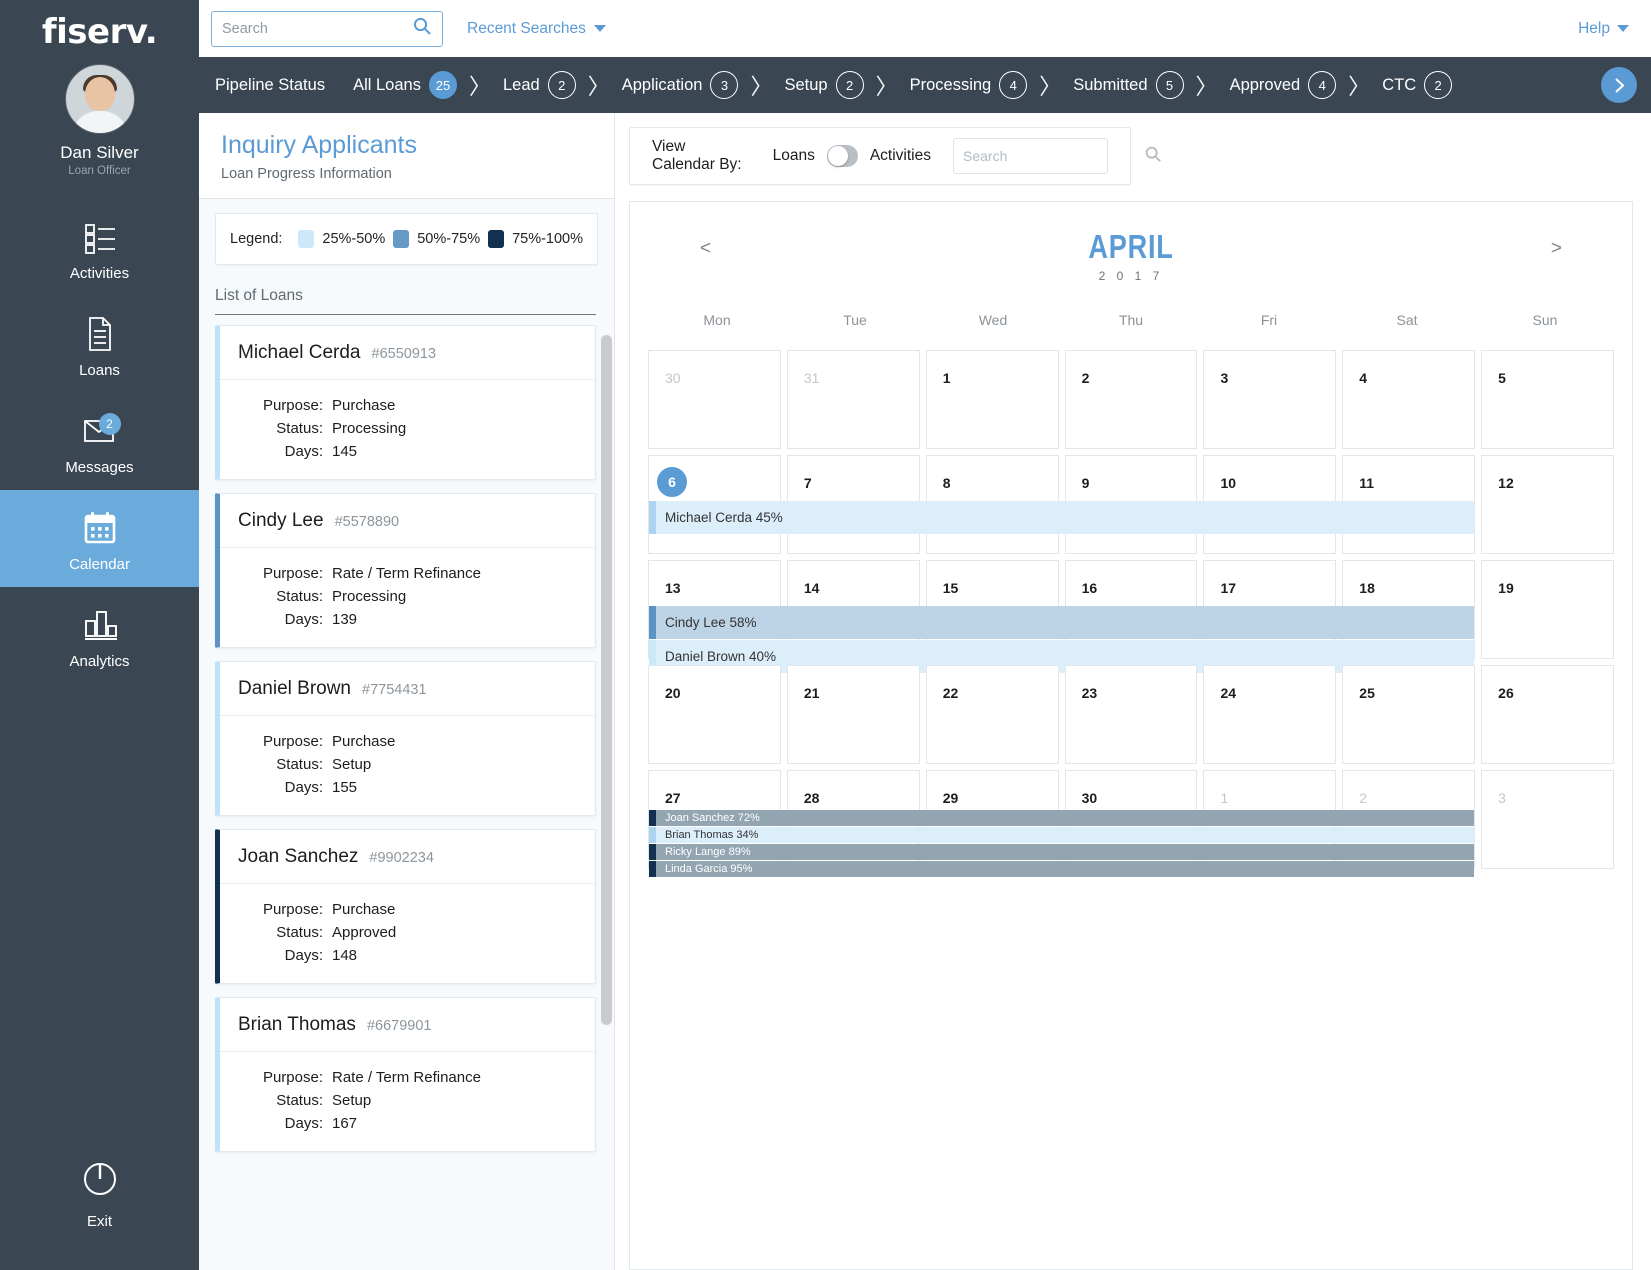 Image resolution: width=1651 pixels, height=1270 pixels. I want to click on calendar-day-cell: 22, so click(992, 714).